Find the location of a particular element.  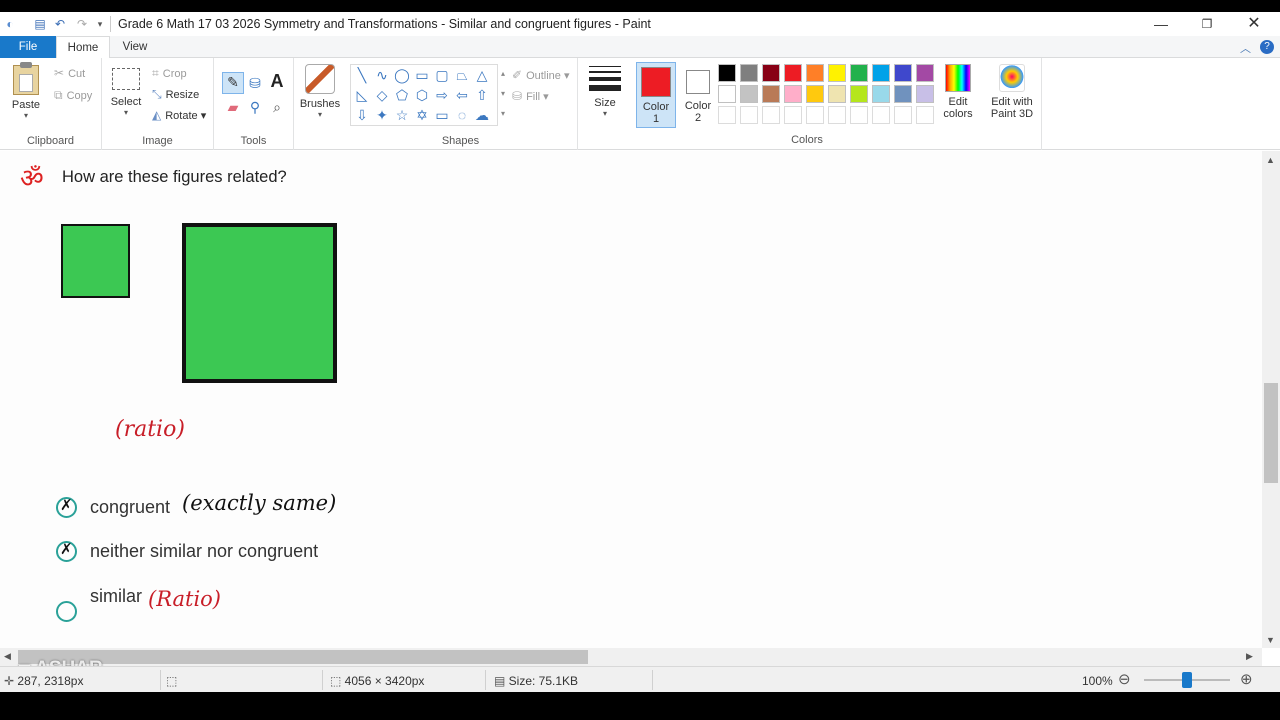

zoom-in-button: ⊕ is located at coordinates (1246, 679).